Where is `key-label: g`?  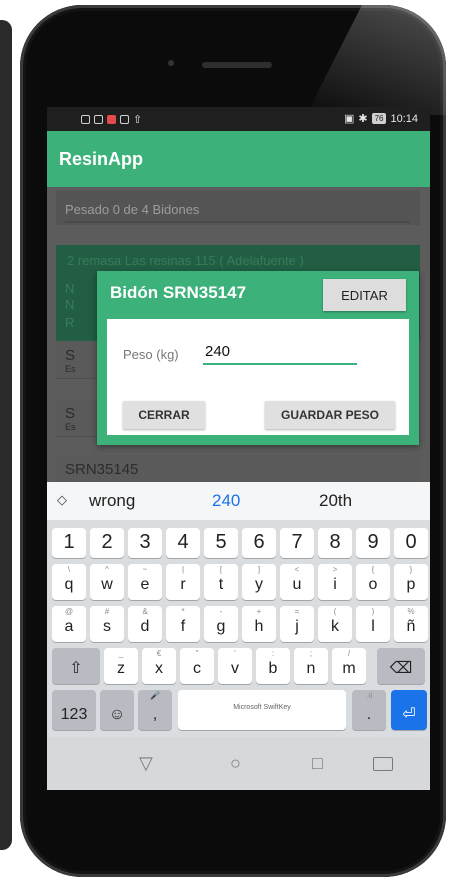 key-label: g is located at coordinates (221, 626).